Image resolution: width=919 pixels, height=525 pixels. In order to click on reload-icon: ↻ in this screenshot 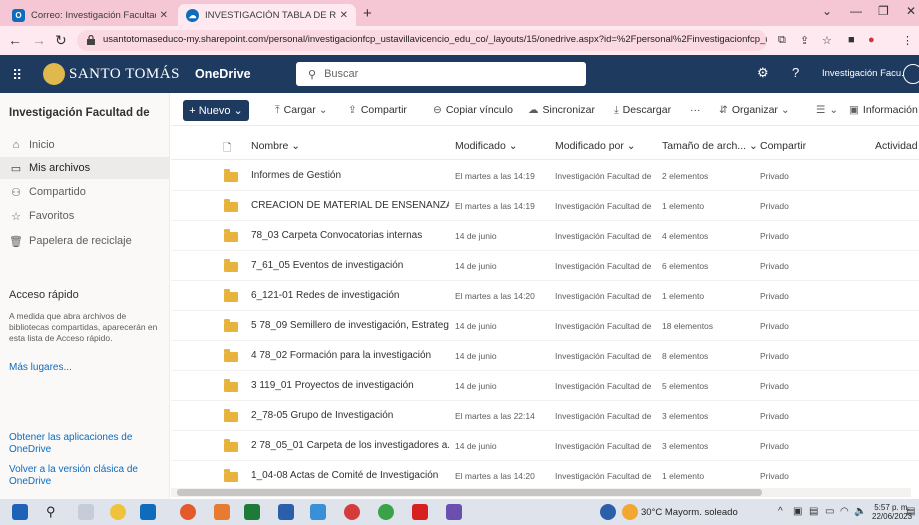, I will do `click(61, 40)`.